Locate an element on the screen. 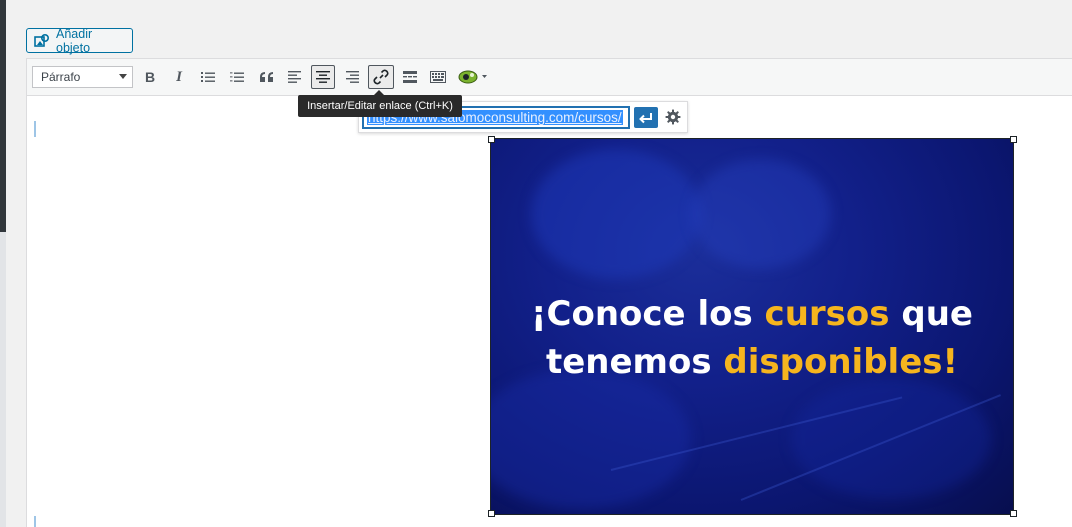  align-left-icon is located at coordinates (294, 77).